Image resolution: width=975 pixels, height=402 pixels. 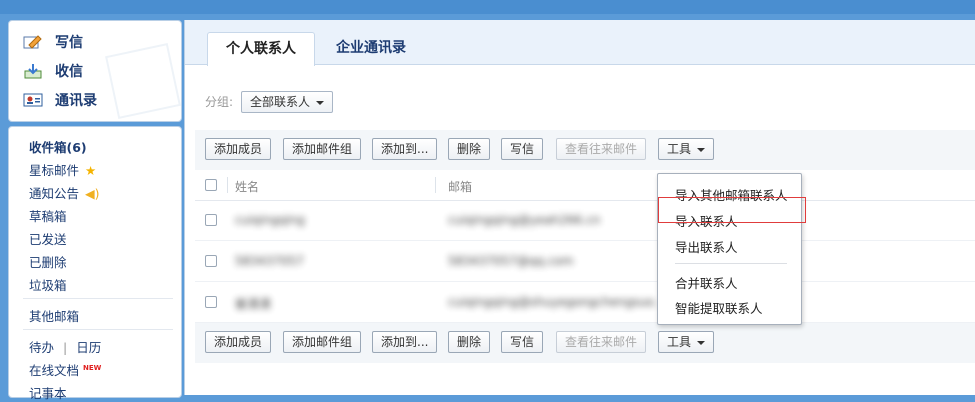 What do you see at coordinates (219, 102) in the screenshot?
I see `group-filter-label: 分组:` at bounding box center [219, 102].